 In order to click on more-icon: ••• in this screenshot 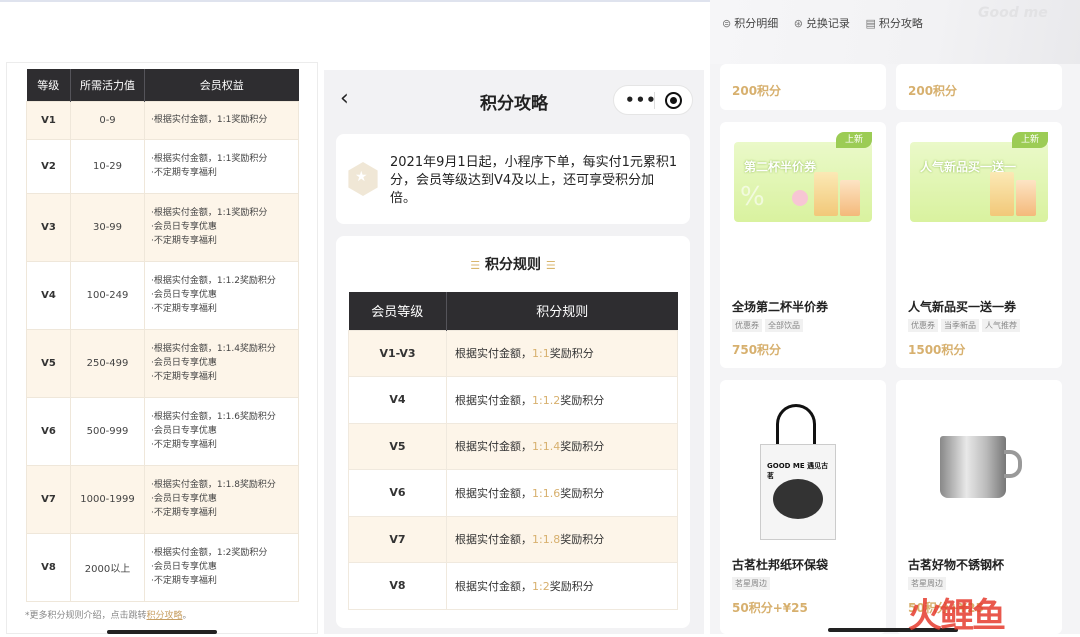, I will do `click(641, 100)`.